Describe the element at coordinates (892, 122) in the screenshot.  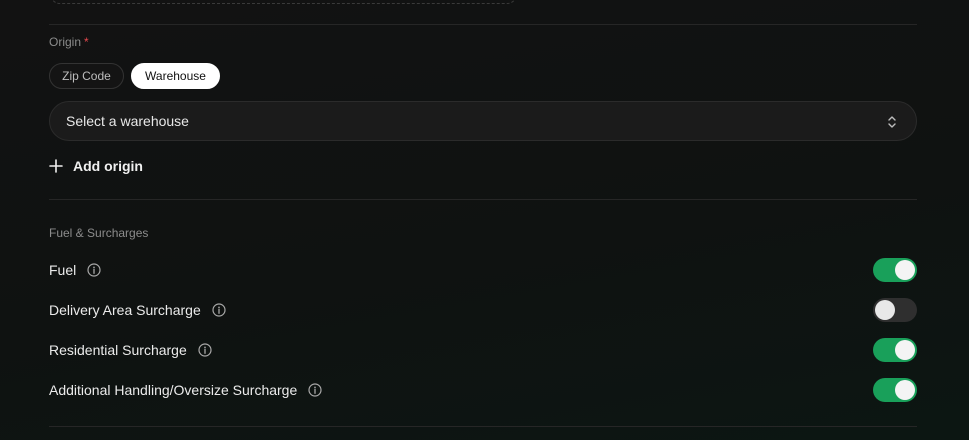
I see `chevron-up-down-icon` at that location.